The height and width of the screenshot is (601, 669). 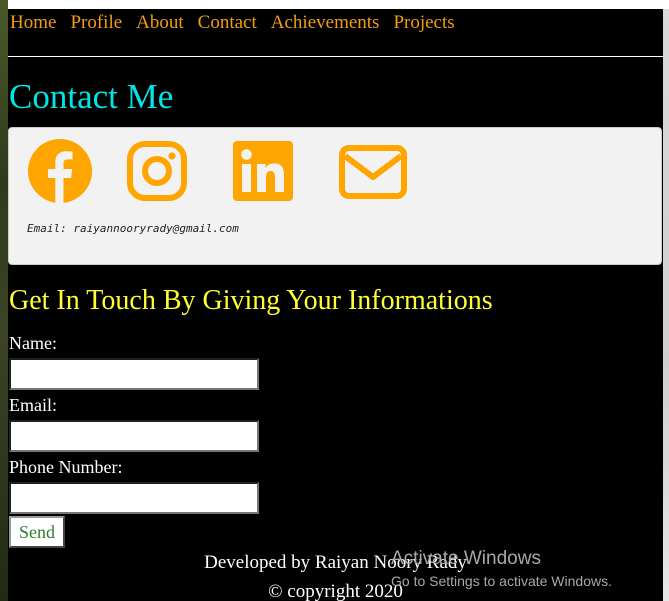 I want to click on email-label: Email:, so click(x=33, y=405).